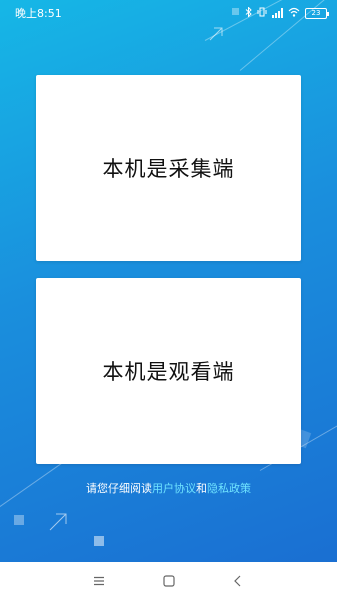  What do you see at coordinates (248, 12) in the screenshot?
I see `bluetooth-icon` at bounding box center [248, 12].